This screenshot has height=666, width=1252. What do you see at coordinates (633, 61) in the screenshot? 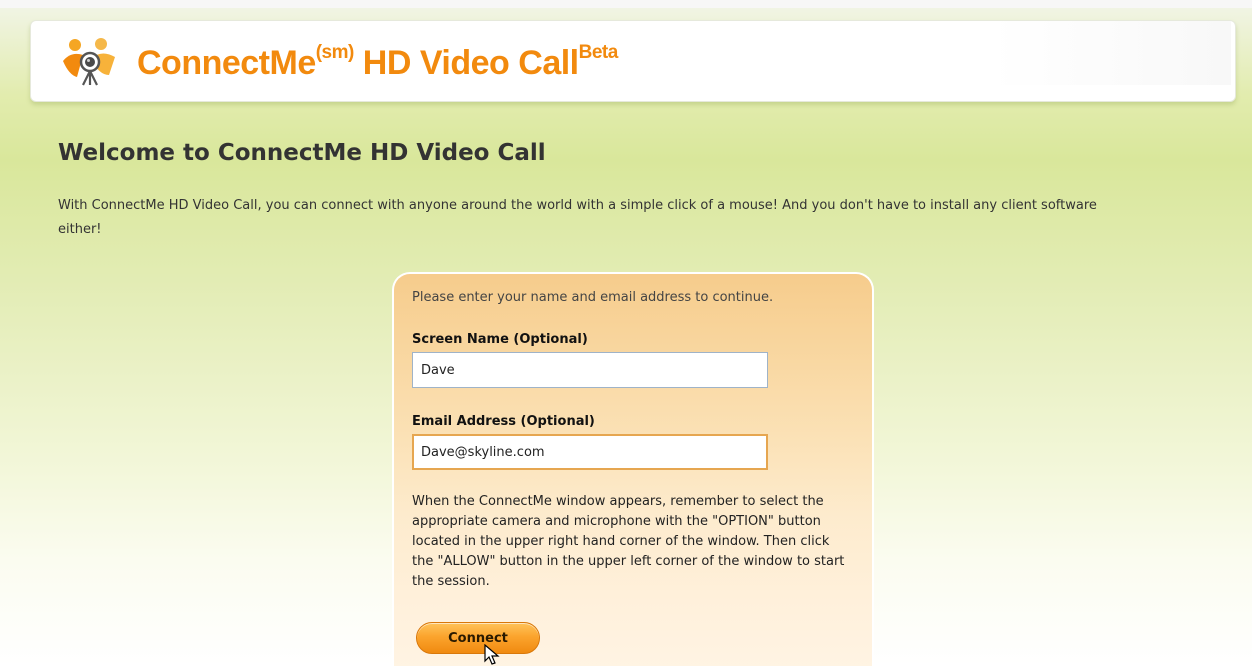
I see `site-header: ConnectMe(sm) HD Video CallBeta` at bounding box center [633, 61].